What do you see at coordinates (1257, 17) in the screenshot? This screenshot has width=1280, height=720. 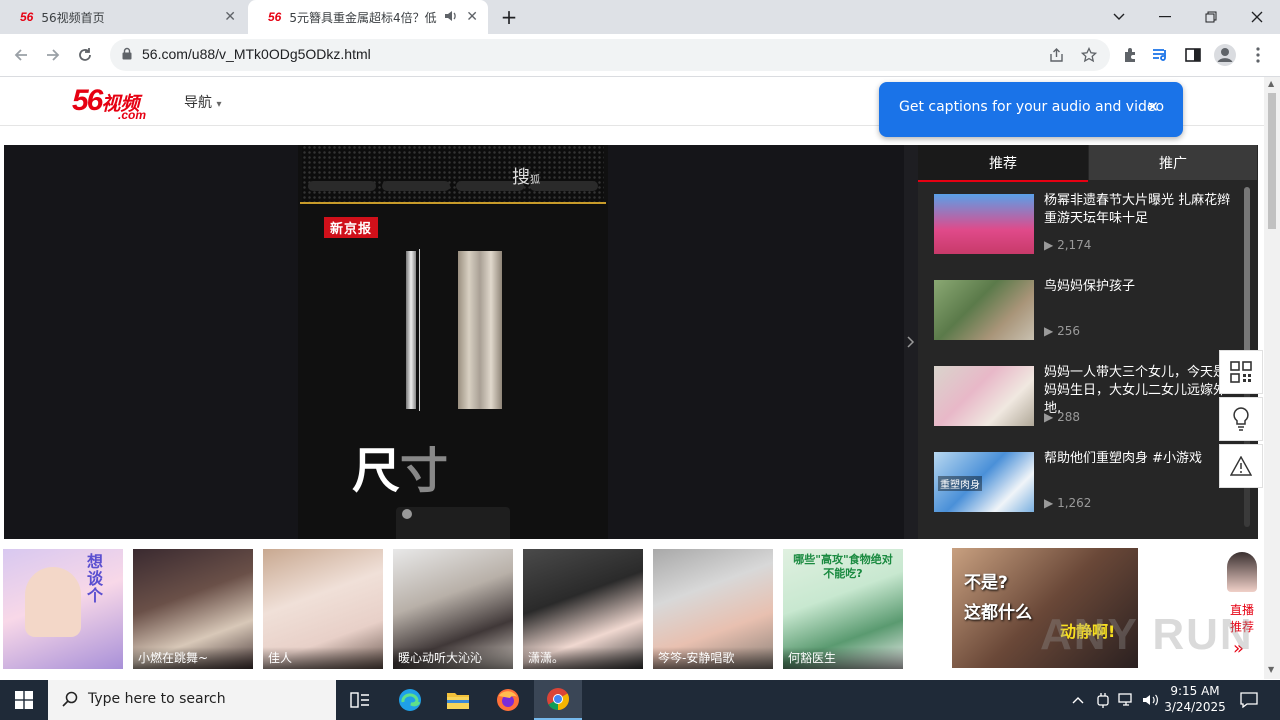 I see `close-window-button` at bounding box center [1257, 17].